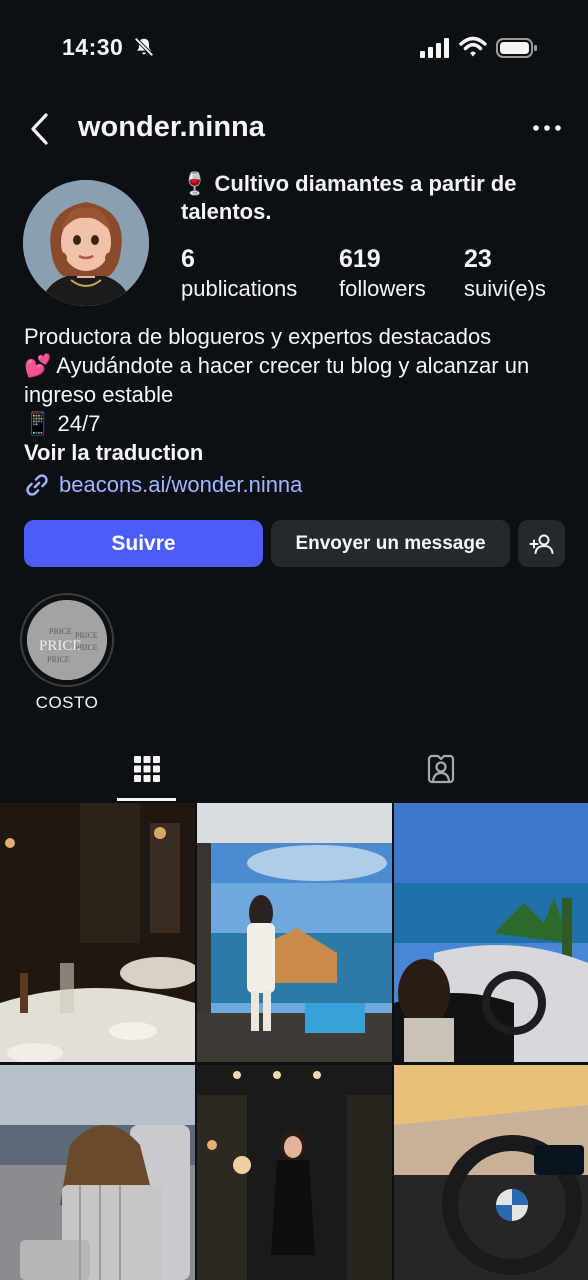  What do you see at coordinates (181, 484) in the screenshot?
I see `profile-link-text: beacons.ai/wonder.ninna` at bounding box center [181, 484].